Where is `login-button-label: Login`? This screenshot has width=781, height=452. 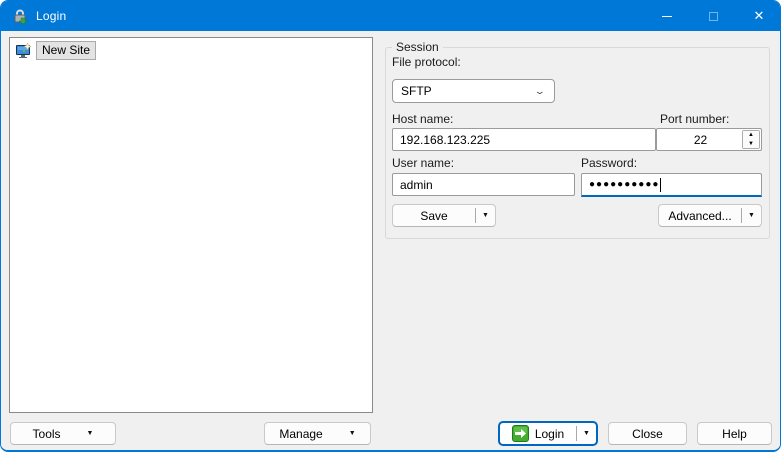
login-button-label: Login is located at coordinates (549, 433).